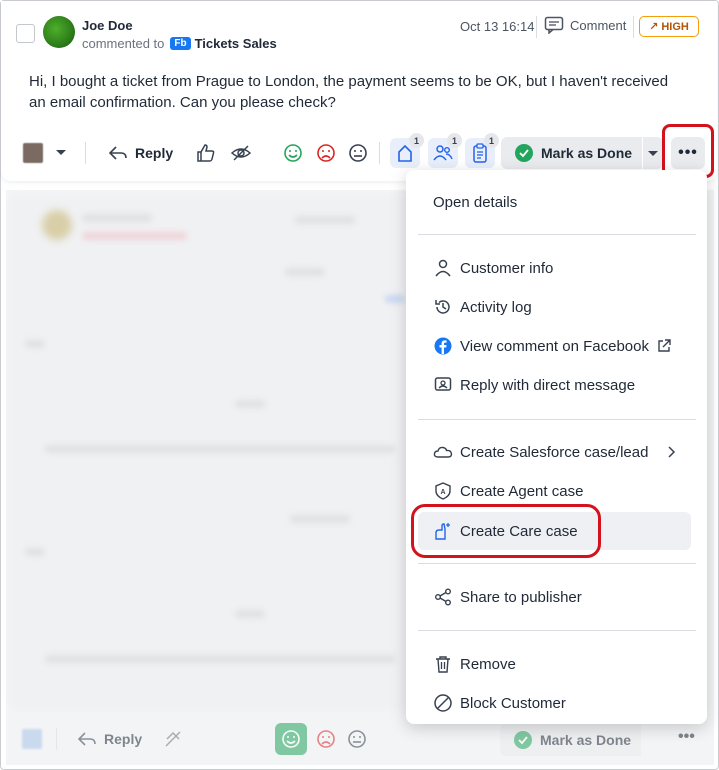  I want to click on bottom-mark-done-button: Mark as Done, so click(570, 740).